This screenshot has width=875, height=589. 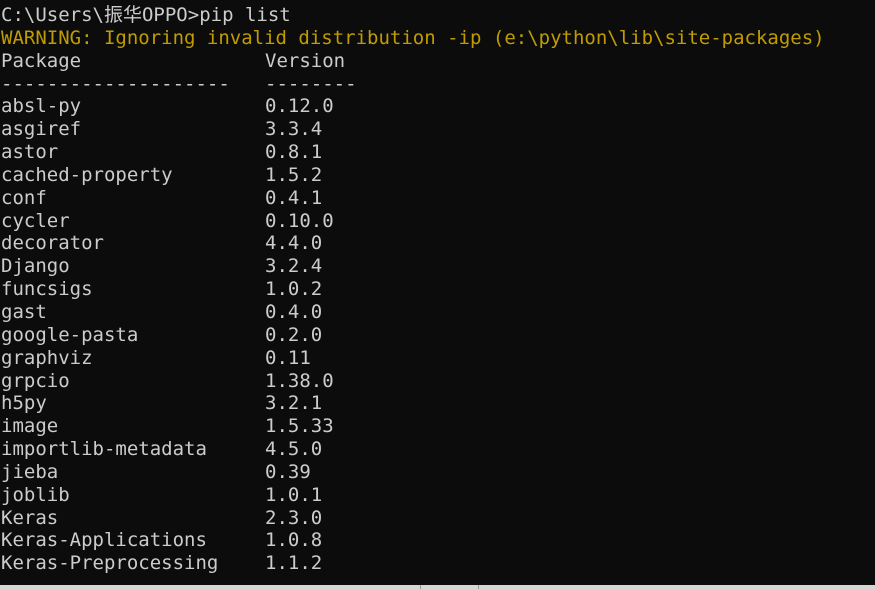 What do you see at coordinates (104, 449) in the screenshot?
I see `cell-package-name: importlib-metadata` at bounding box center [104, 449].